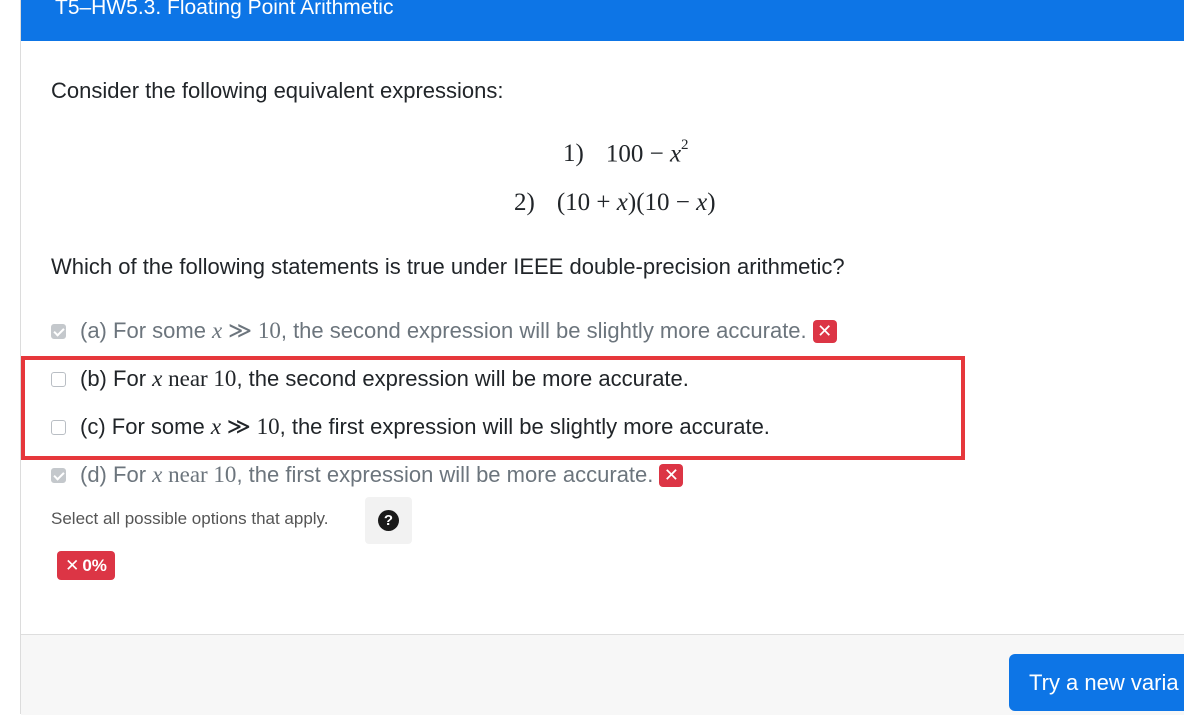 The height and width of the screenshot is (715, 1184). What do you see at coordinates (493, 408) in the screenshot?
I see `annotation-highlight-box` at bounding box center [493, 408].